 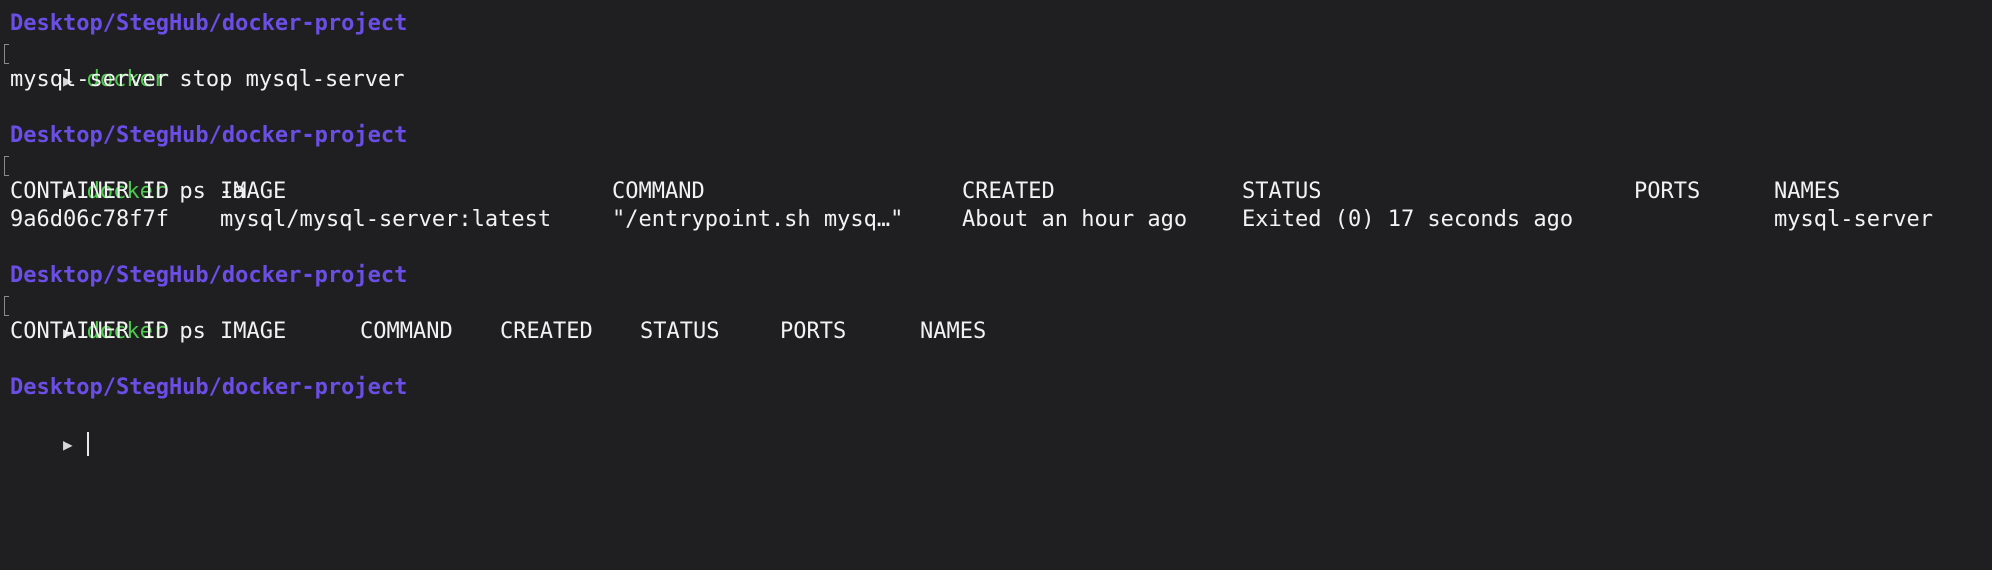 What do you see at coordinates (89, 79) in the screenshot?
I see `command-output: mysql-server` at bounding box center [89, 79].